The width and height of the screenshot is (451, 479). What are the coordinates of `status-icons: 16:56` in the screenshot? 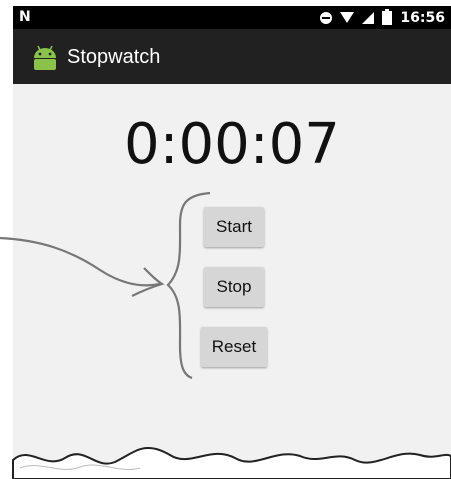 It's located at (378, 17).